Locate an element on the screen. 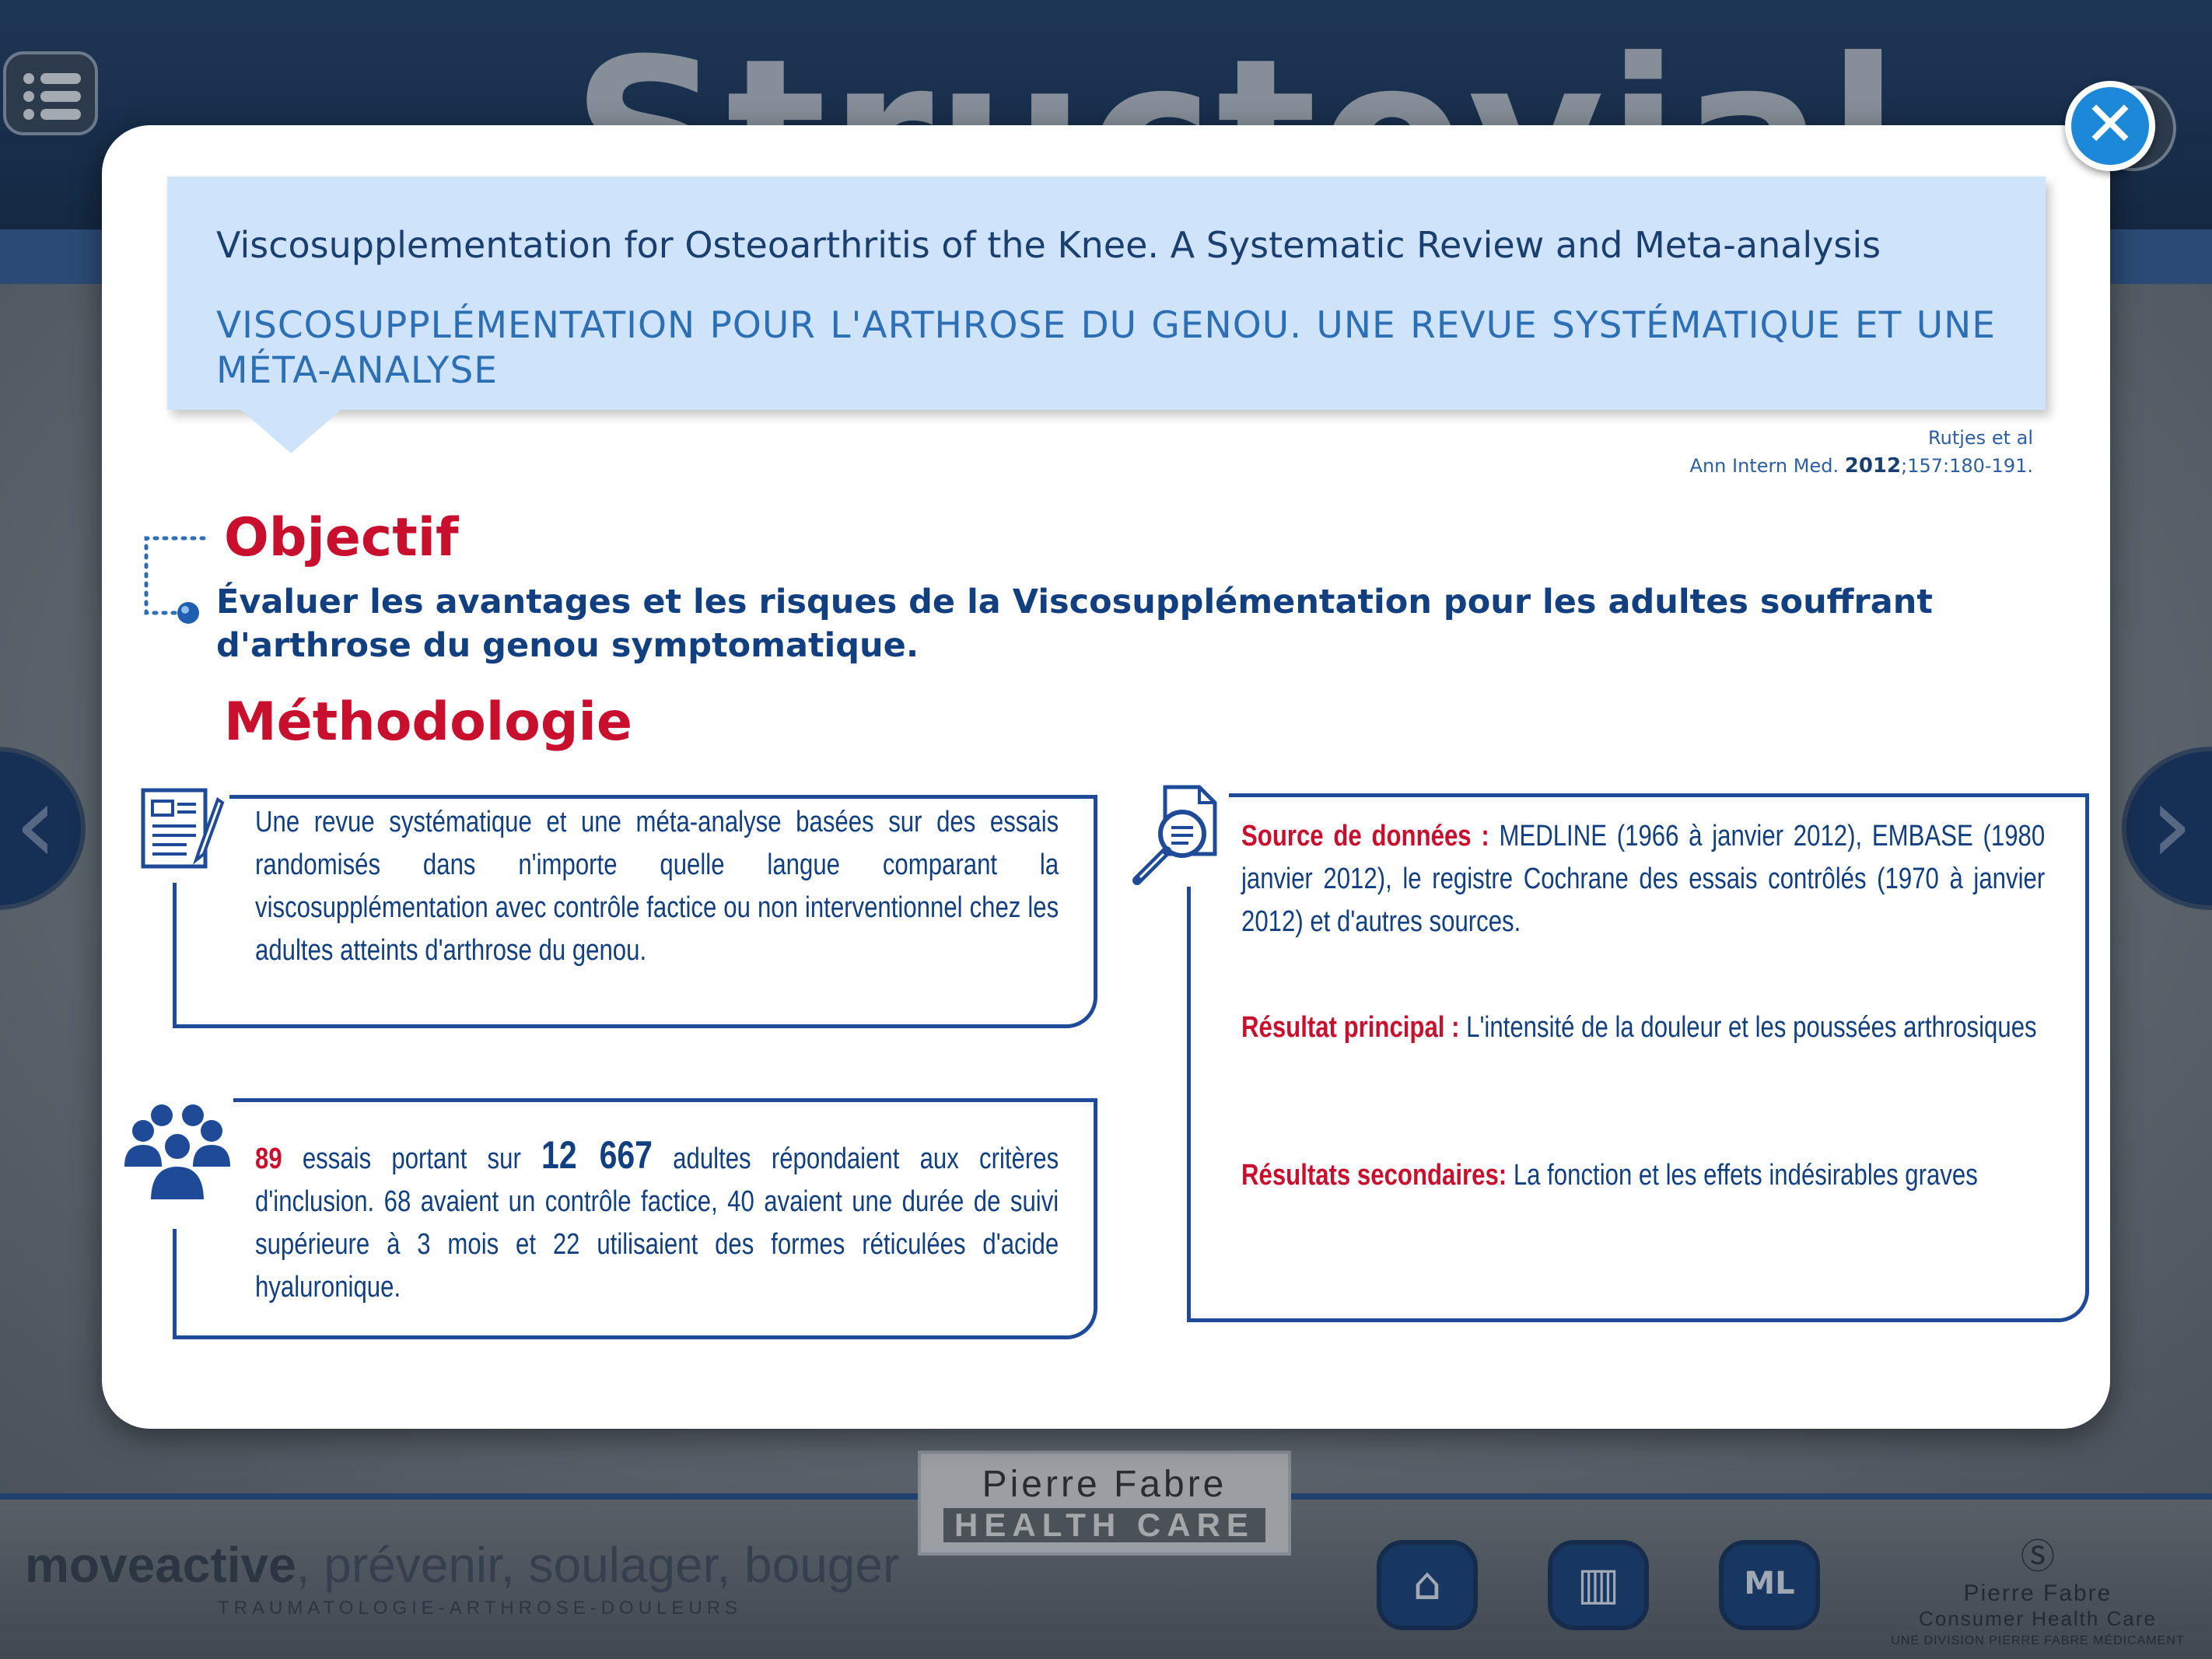  citation-authors: Rutjes et al is located at coordinates (1981, 438).